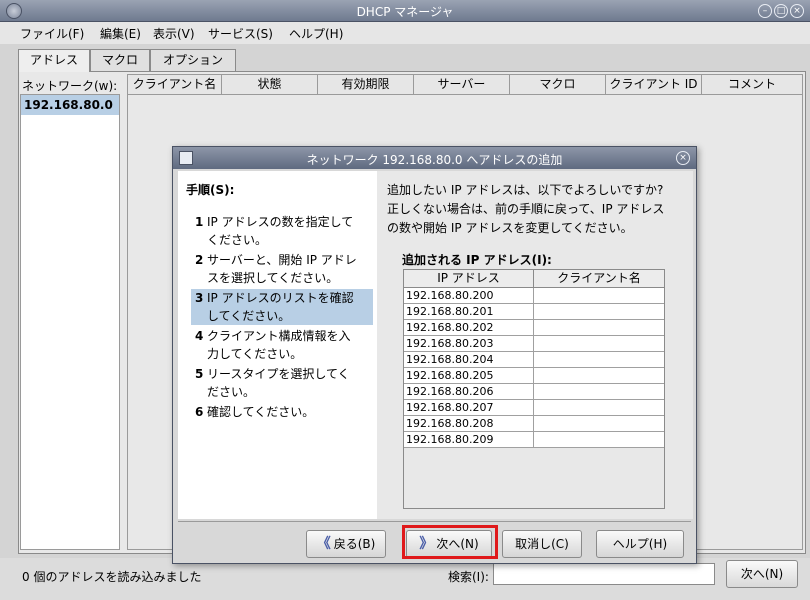 This screenshot has width=810, height=600. Describe the element at coordinates (70, 322) in the screenshot. I see `network-list: 192.168.80.0` at that location.